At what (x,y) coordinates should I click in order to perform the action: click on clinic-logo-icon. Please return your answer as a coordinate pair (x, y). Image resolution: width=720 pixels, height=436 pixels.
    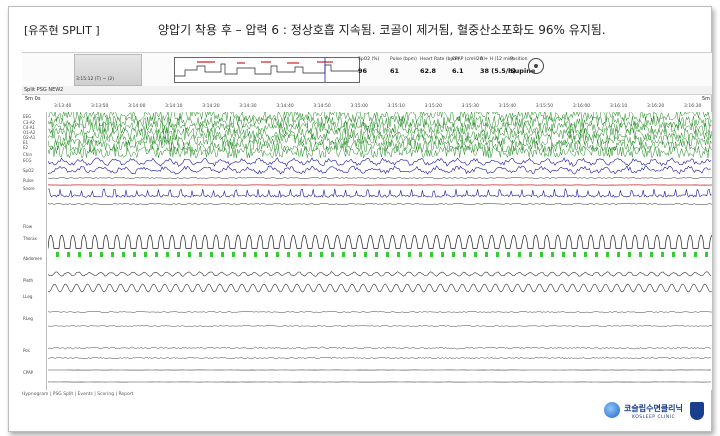
    Looking at the image, I should click on (612, 410).